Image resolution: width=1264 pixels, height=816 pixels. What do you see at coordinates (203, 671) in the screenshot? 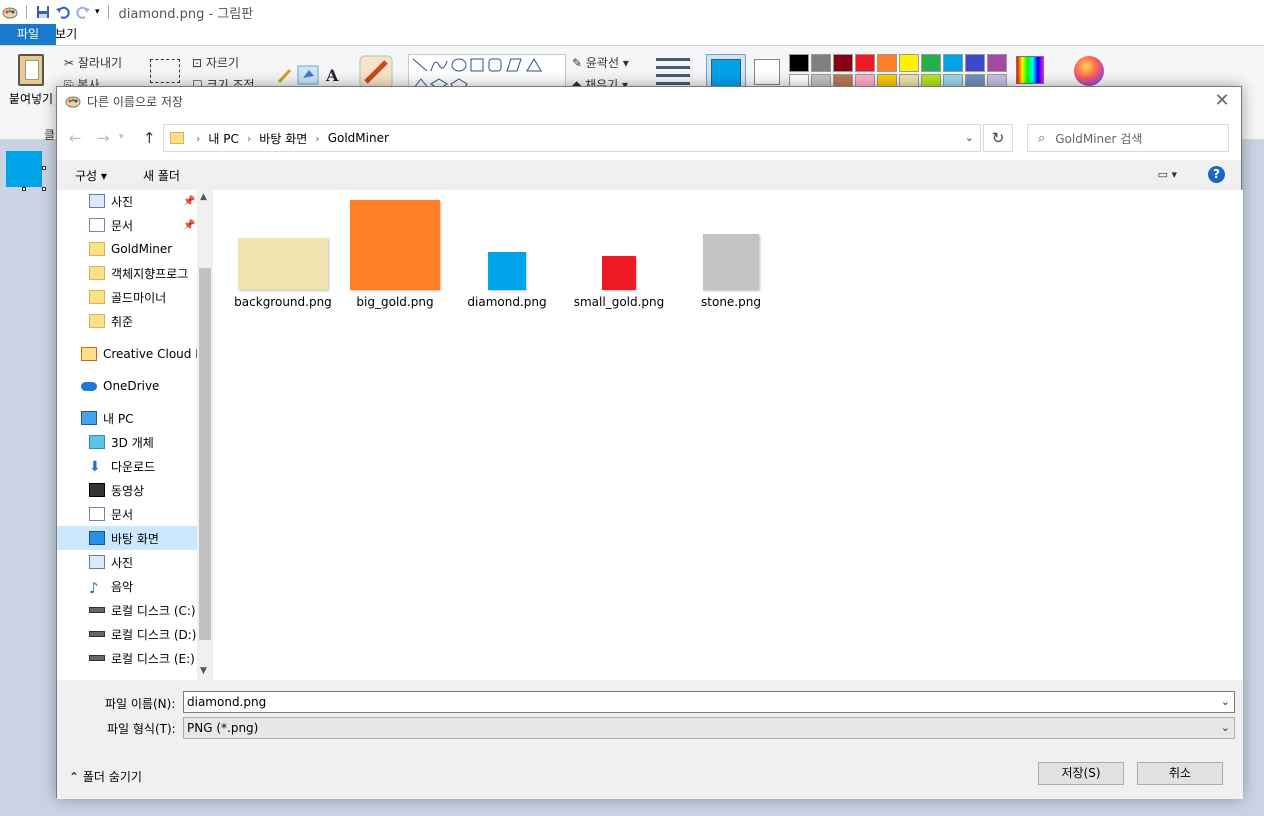
I see `scroll-down-icon: ▼` at bounding box center [203, 671].